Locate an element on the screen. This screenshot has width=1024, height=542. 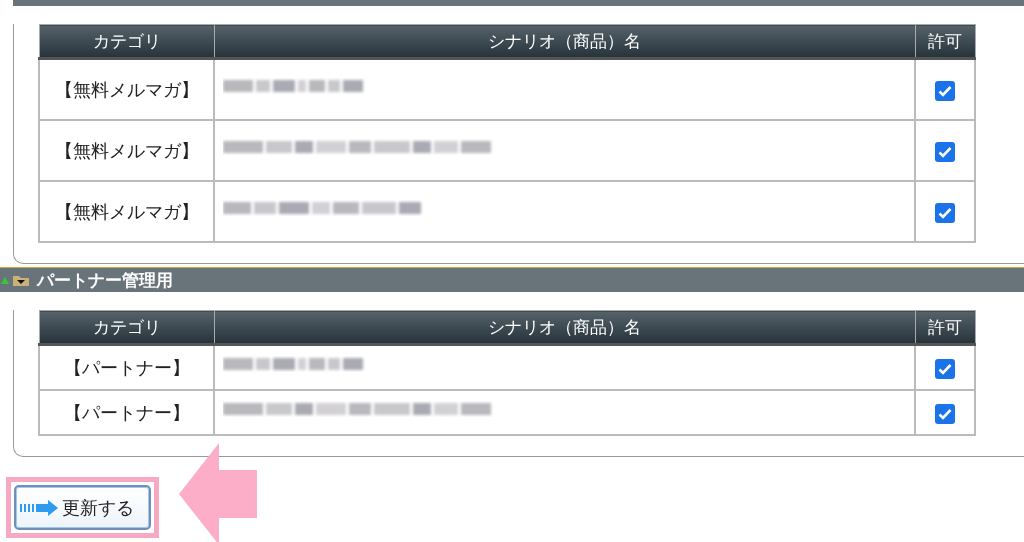
update-button: 更新する is located at coordinates (82, 507).